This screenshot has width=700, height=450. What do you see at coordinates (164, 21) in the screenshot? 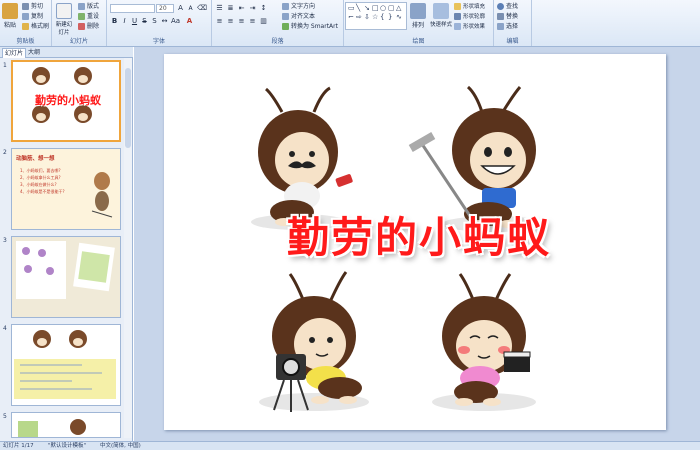
I see `char-spacing-button: ↔` at bounding box center [164, 21].